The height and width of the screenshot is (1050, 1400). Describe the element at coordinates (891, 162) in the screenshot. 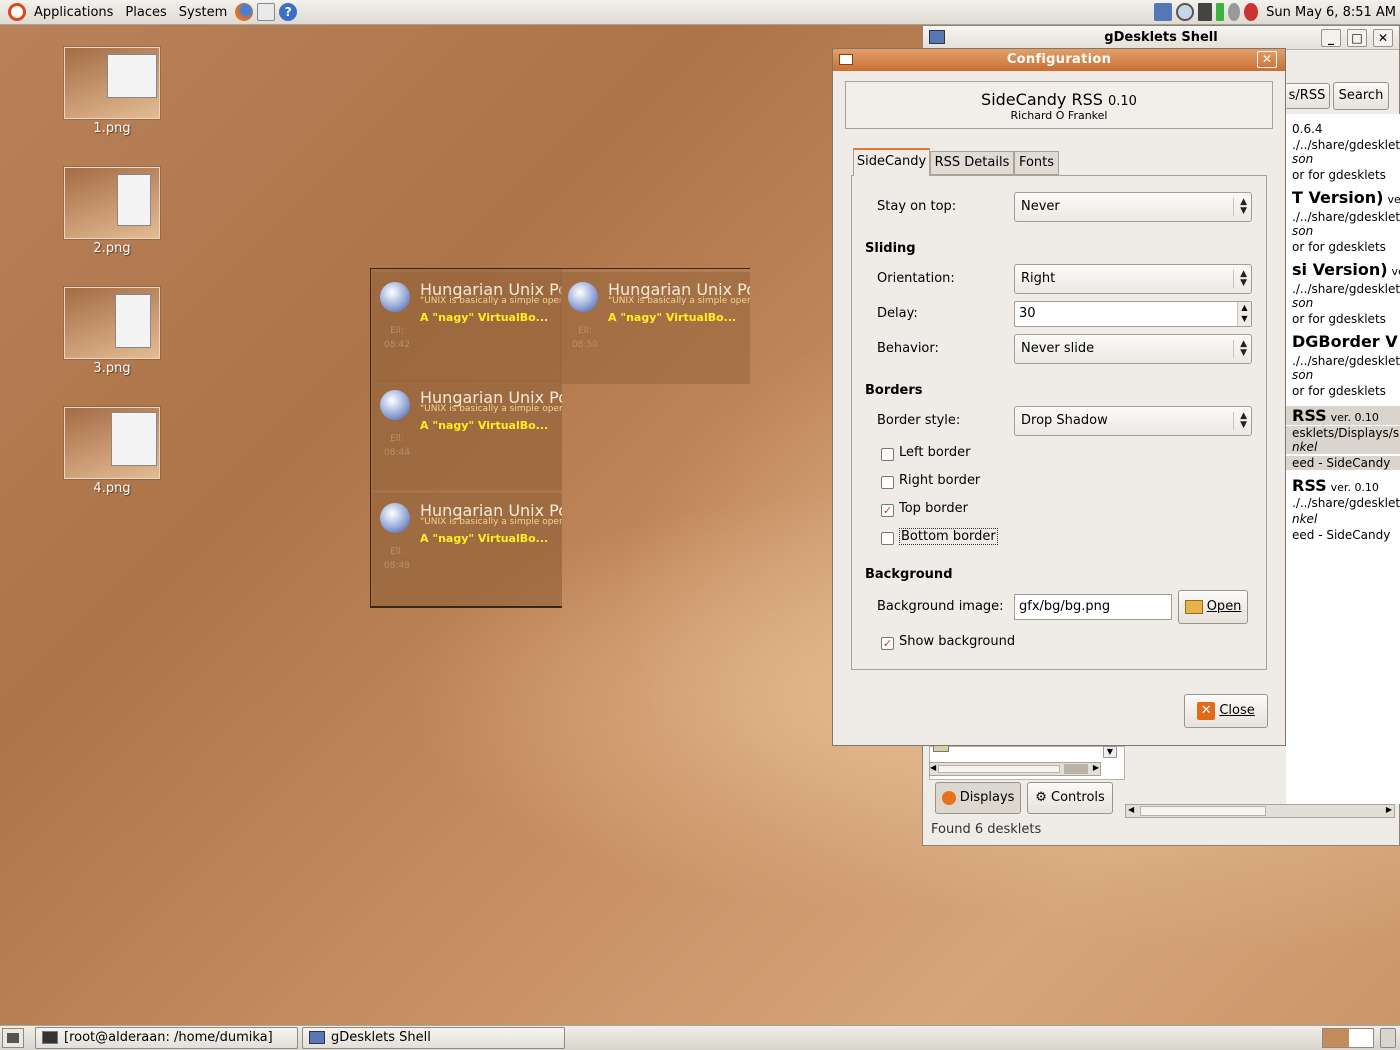

I see `tab-sidecandy: SideCandy` at that location.